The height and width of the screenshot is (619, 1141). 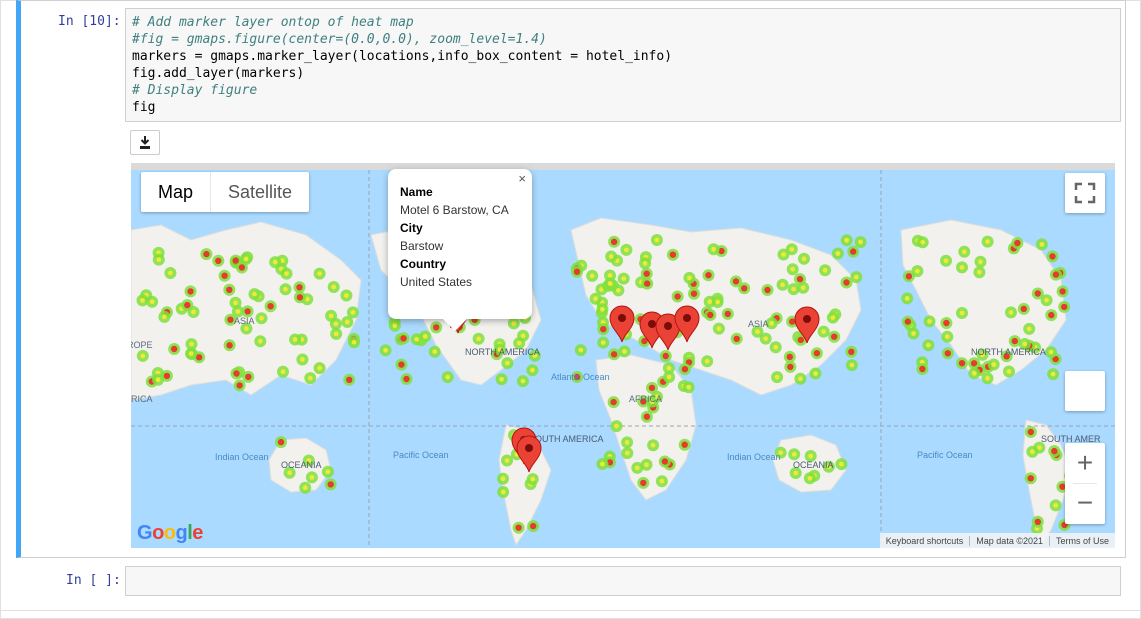 I want to click on terms-of-use-link: Terms of Use, so click(x=1082, y=541).